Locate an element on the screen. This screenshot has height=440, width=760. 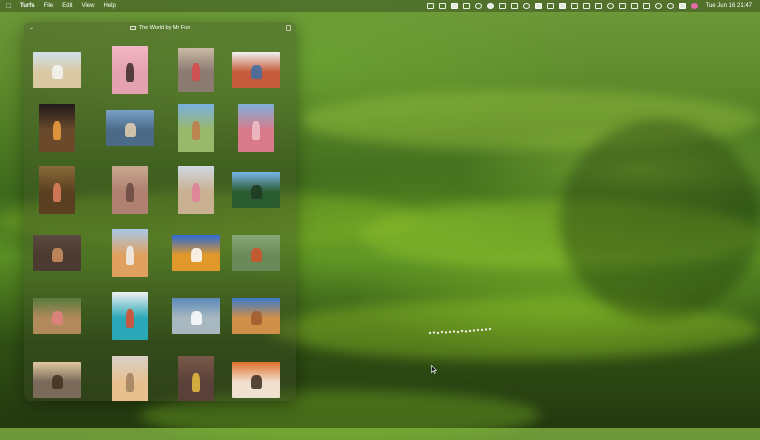
status-monitor-icon is located at coordinates (586, 6).